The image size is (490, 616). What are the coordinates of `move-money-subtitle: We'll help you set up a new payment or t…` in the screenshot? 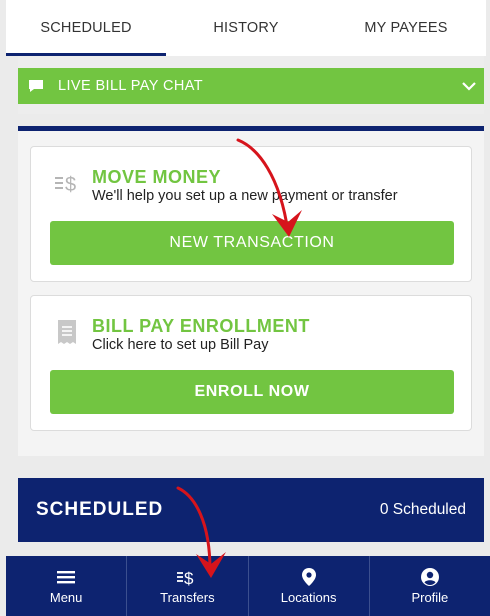 It's located at (245, 196).